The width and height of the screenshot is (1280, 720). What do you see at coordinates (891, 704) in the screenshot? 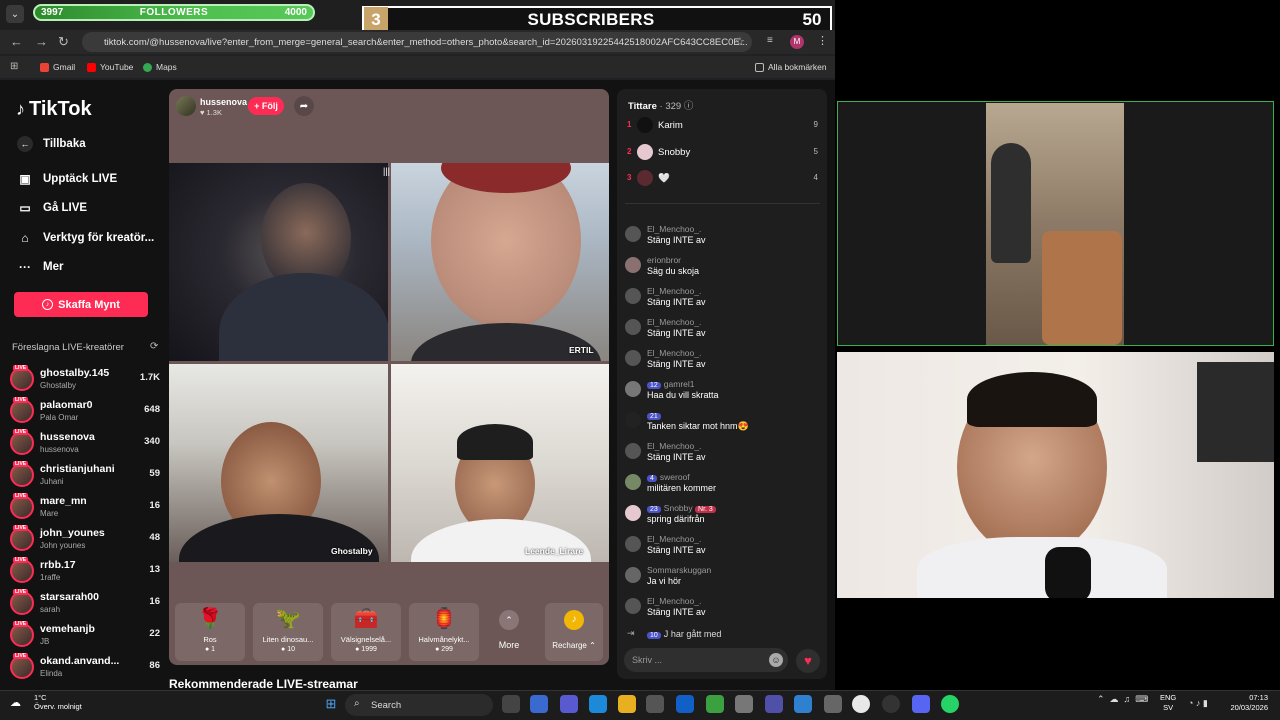
I see `obs-icon` at bounding box center [891, 704].